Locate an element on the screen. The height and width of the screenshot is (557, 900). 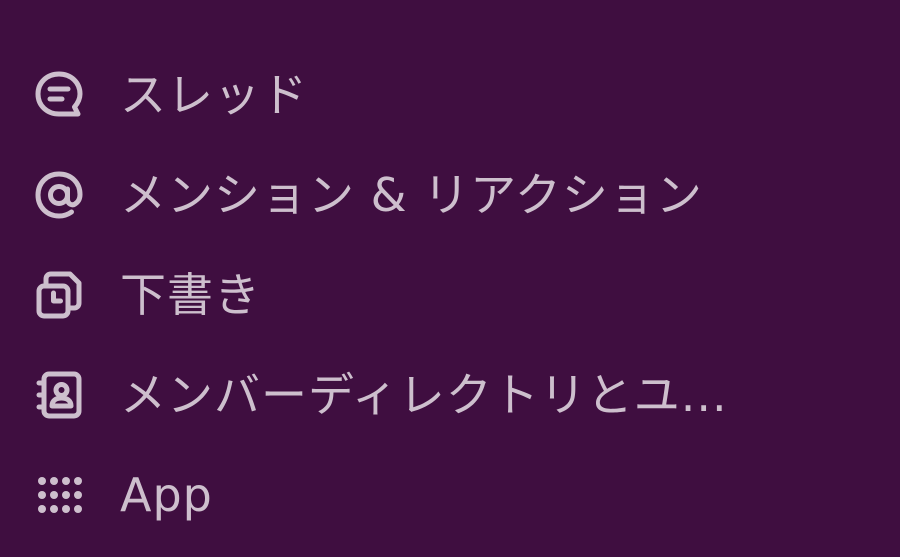
member-directory-icon is located at coordinates (59, 395).